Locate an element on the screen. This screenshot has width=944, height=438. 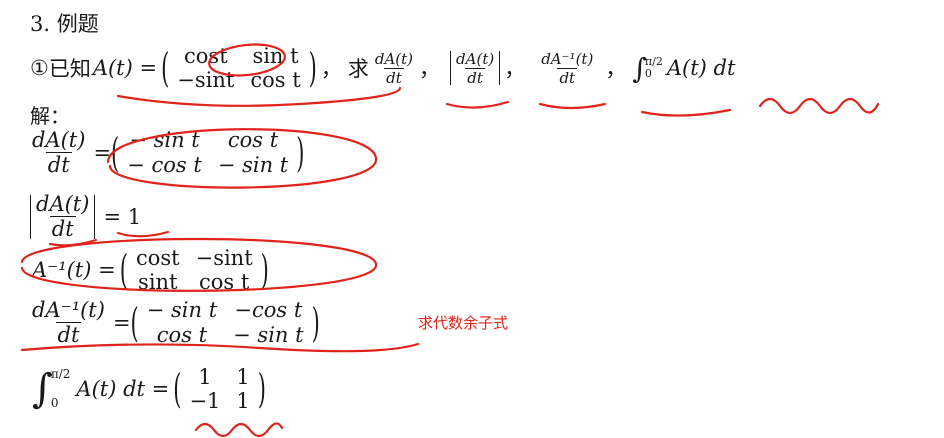
ask-label: 求 is located at coordinates (358, 69).